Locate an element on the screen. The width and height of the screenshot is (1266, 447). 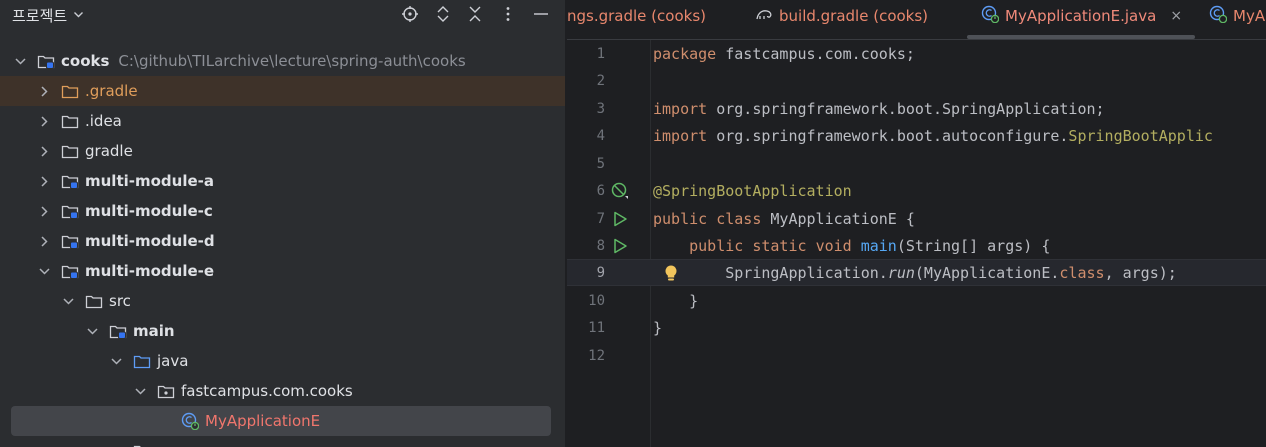
tree-item-label: main is located at coordinates (154, 331).